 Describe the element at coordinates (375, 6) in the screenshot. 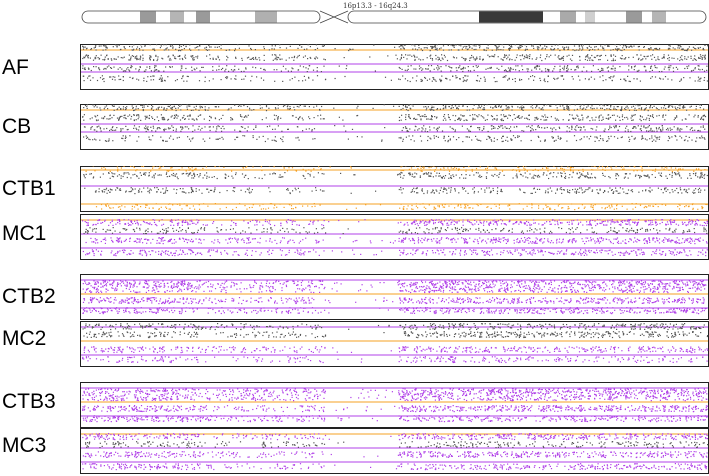

I see `region-label: 16p13.3 - 16q24.3` at that location.